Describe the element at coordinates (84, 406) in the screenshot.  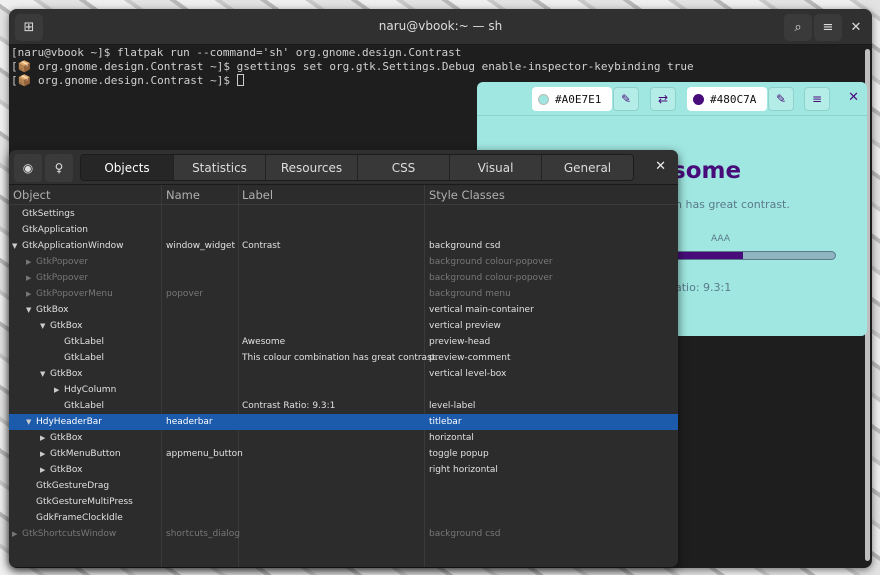
I see `object-type: GtkLabel` at that location.